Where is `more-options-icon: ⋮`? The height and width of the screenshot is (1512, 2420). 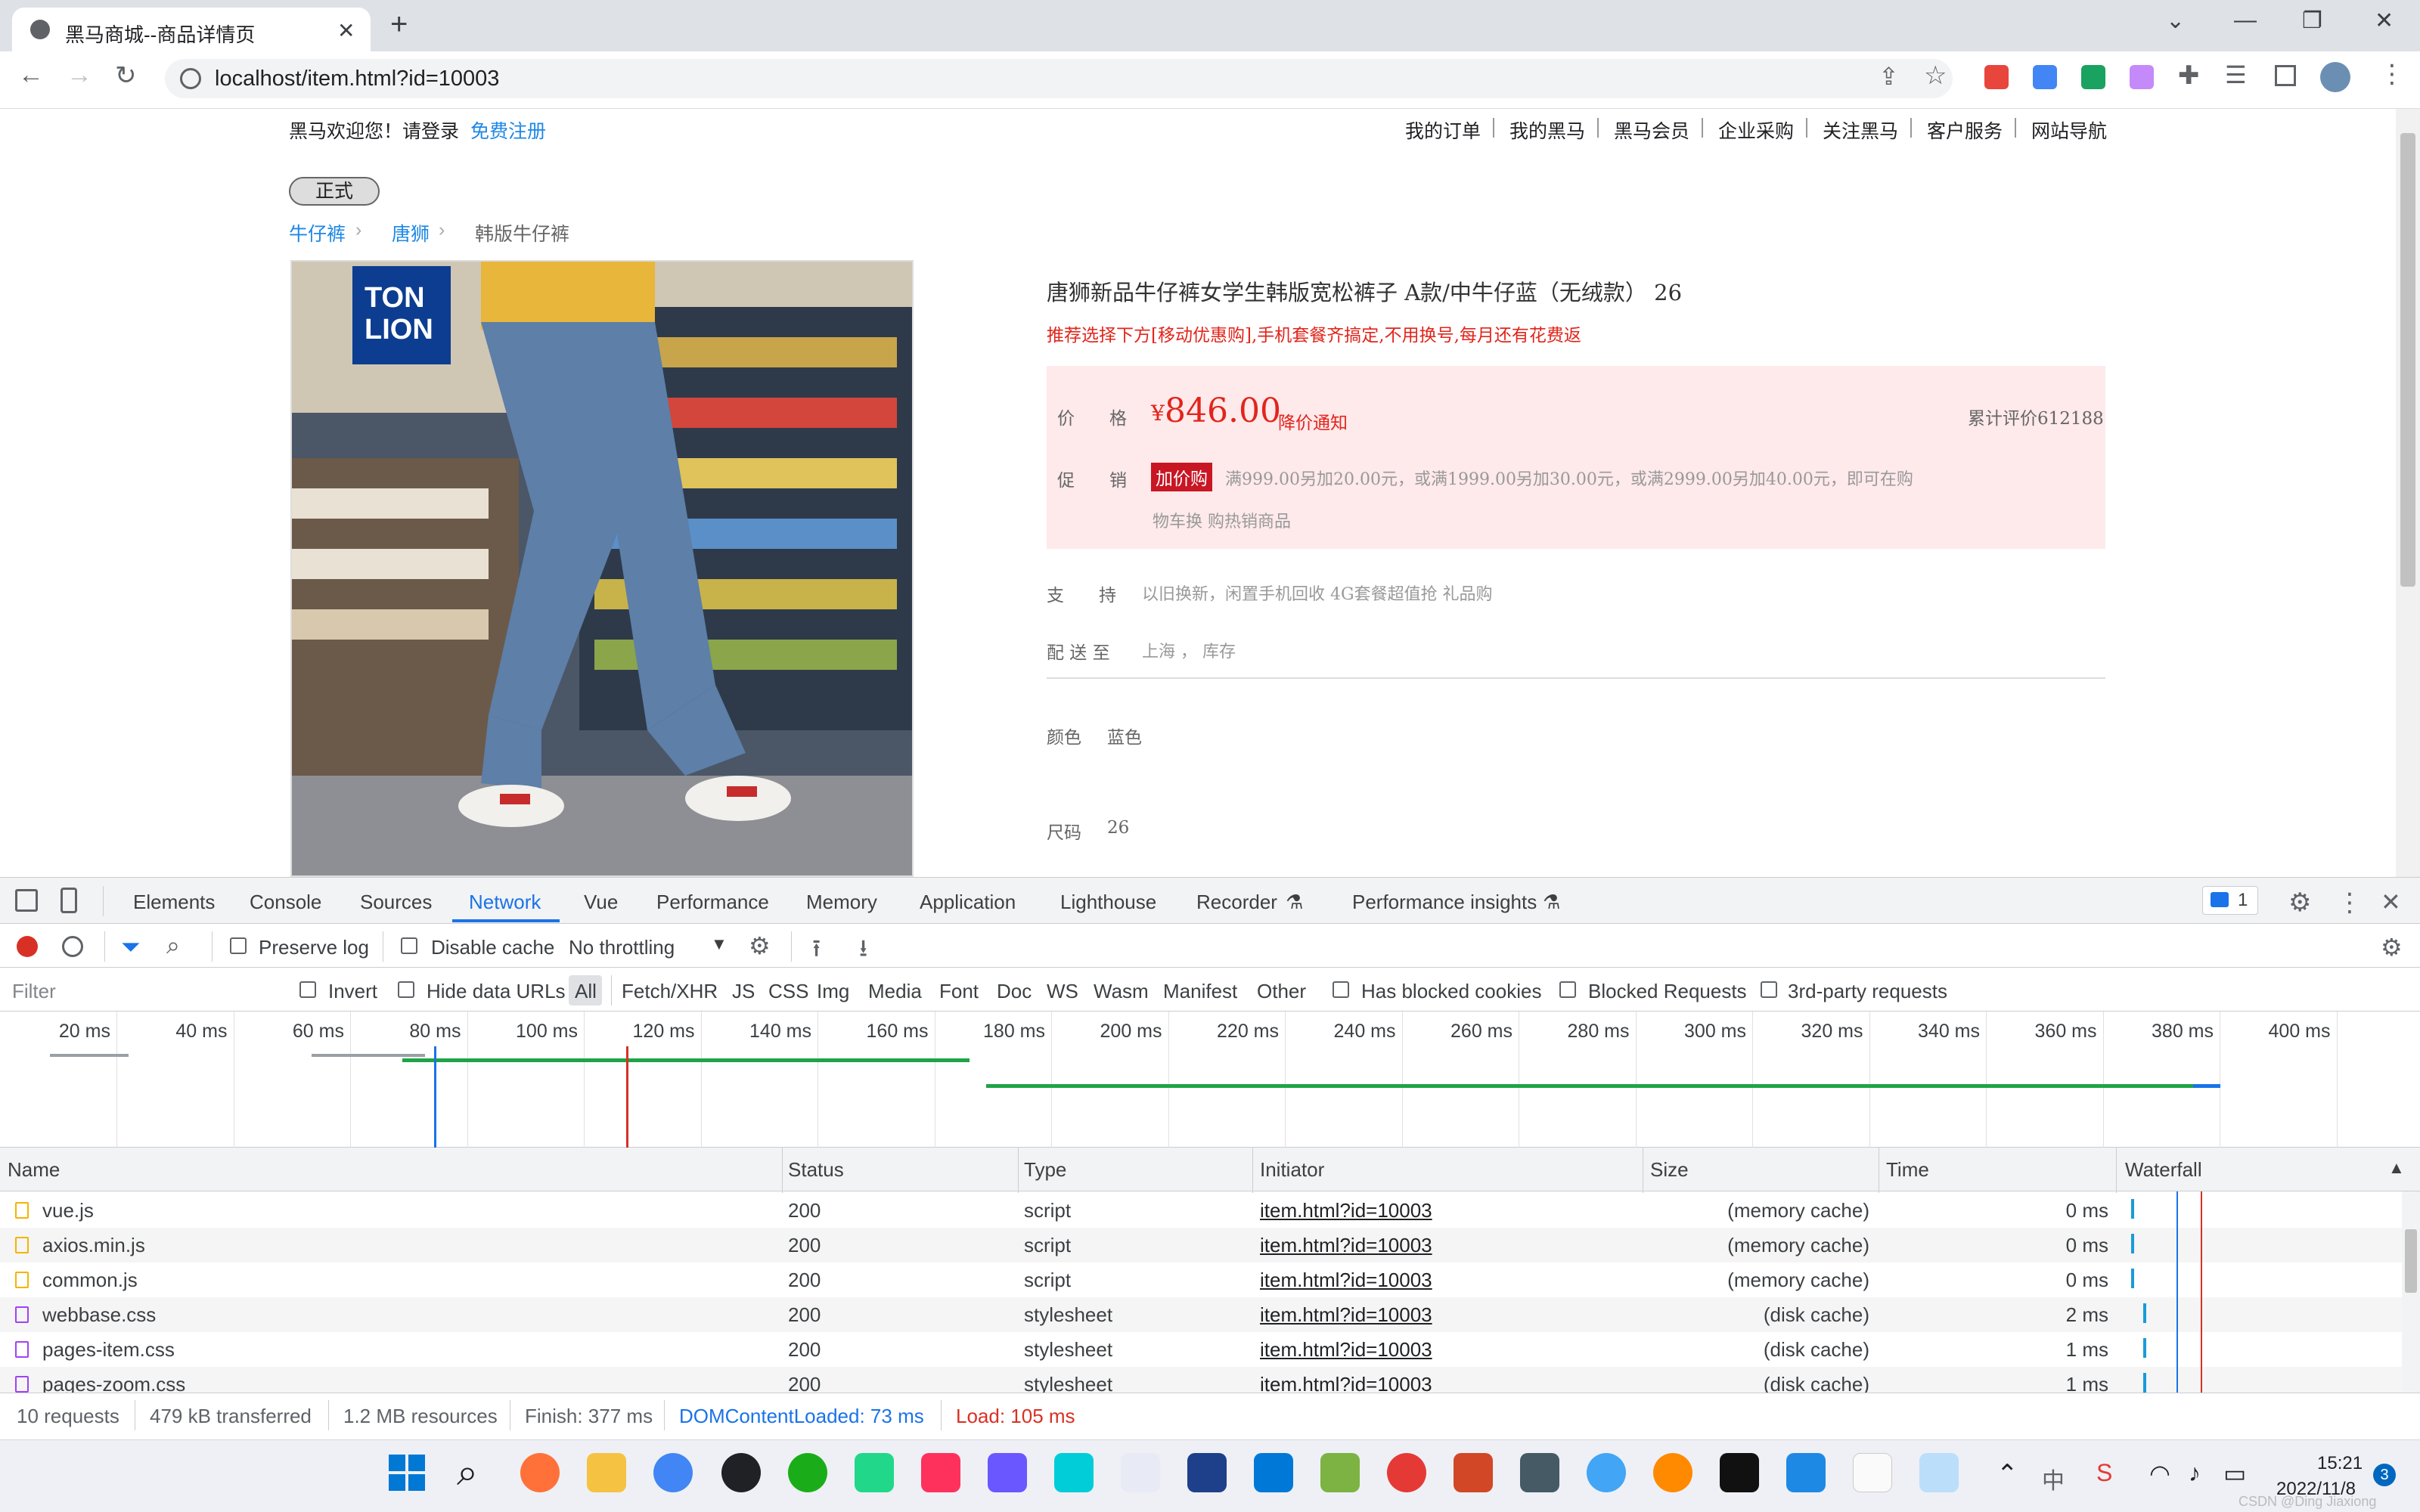 more-options-icon: ⋮ is located at coordinates (2350, 903).